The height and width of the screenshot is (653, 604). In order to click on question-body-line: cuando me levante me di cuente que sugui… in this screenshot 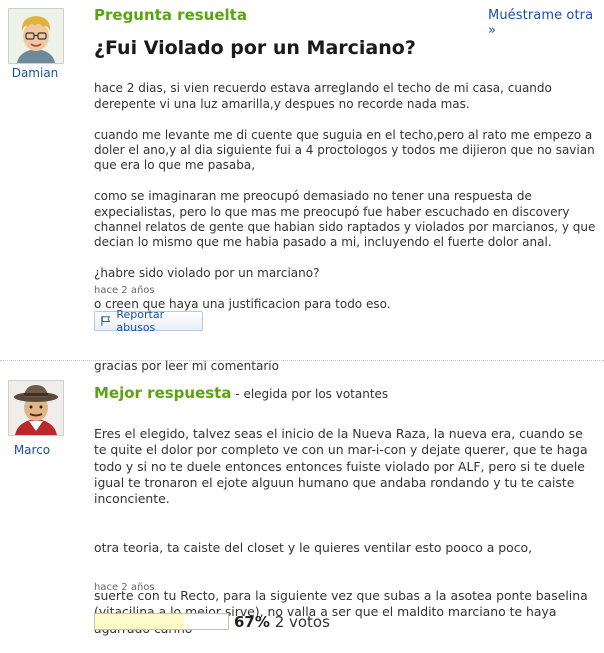, I will do `click(344, 150)`.